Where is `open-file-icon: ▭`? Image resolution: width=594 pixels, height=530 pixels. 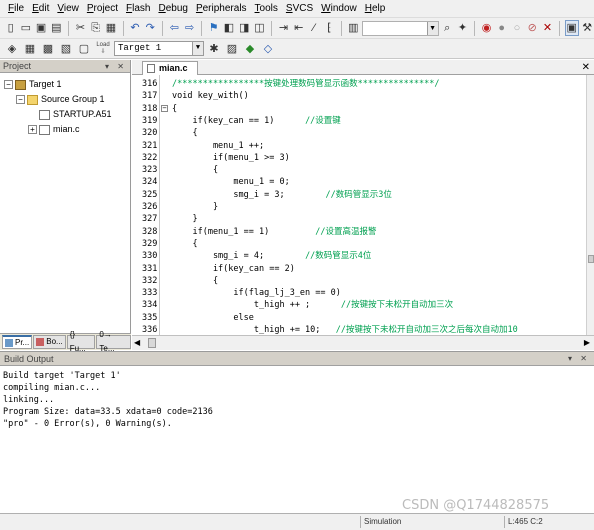 open-file-icon: ▭ is located at coordinates (25, 28).